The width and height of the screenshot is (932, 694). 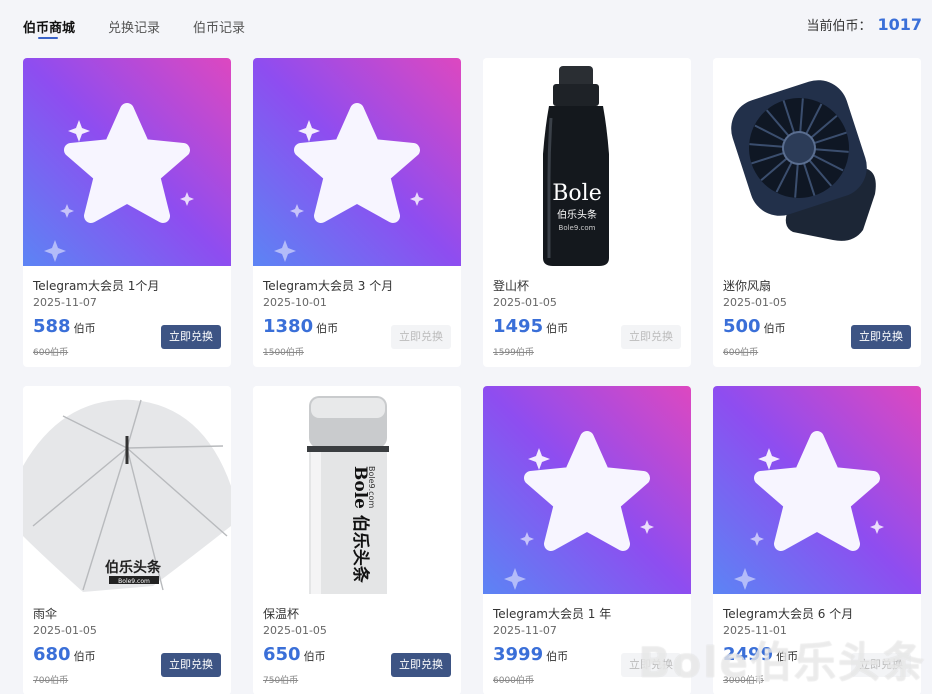 What do you see at coordinates (817, 162) in the screenshot?
I see `fan-image` at bounding box center [817, 162].